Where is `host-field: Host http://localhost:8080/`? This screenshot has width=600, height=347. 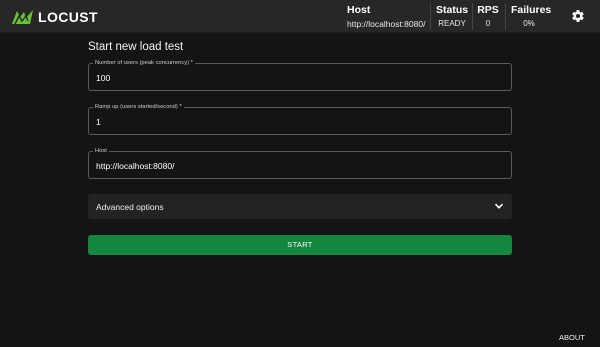
host-field: Host http://localhost:8080/ is located at coordinates (300, 162).